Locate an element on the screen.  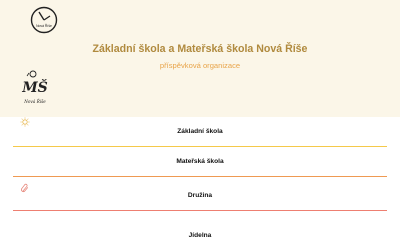
nav-item-jidelna: Jídelna is located at coordinates (200, 236).